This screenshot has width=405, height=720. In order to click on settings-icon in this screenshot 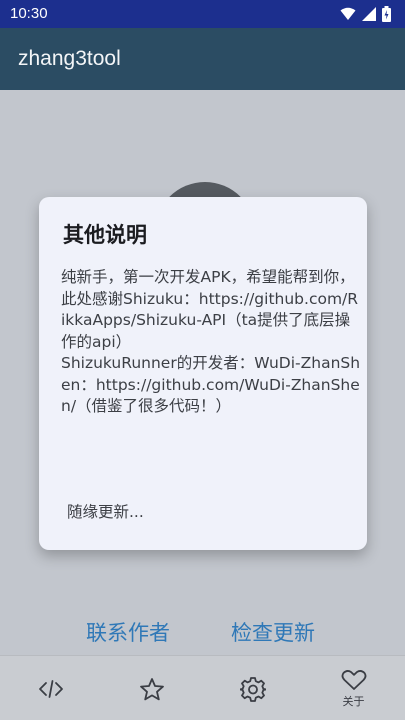, I will do `click(252, 689)`.